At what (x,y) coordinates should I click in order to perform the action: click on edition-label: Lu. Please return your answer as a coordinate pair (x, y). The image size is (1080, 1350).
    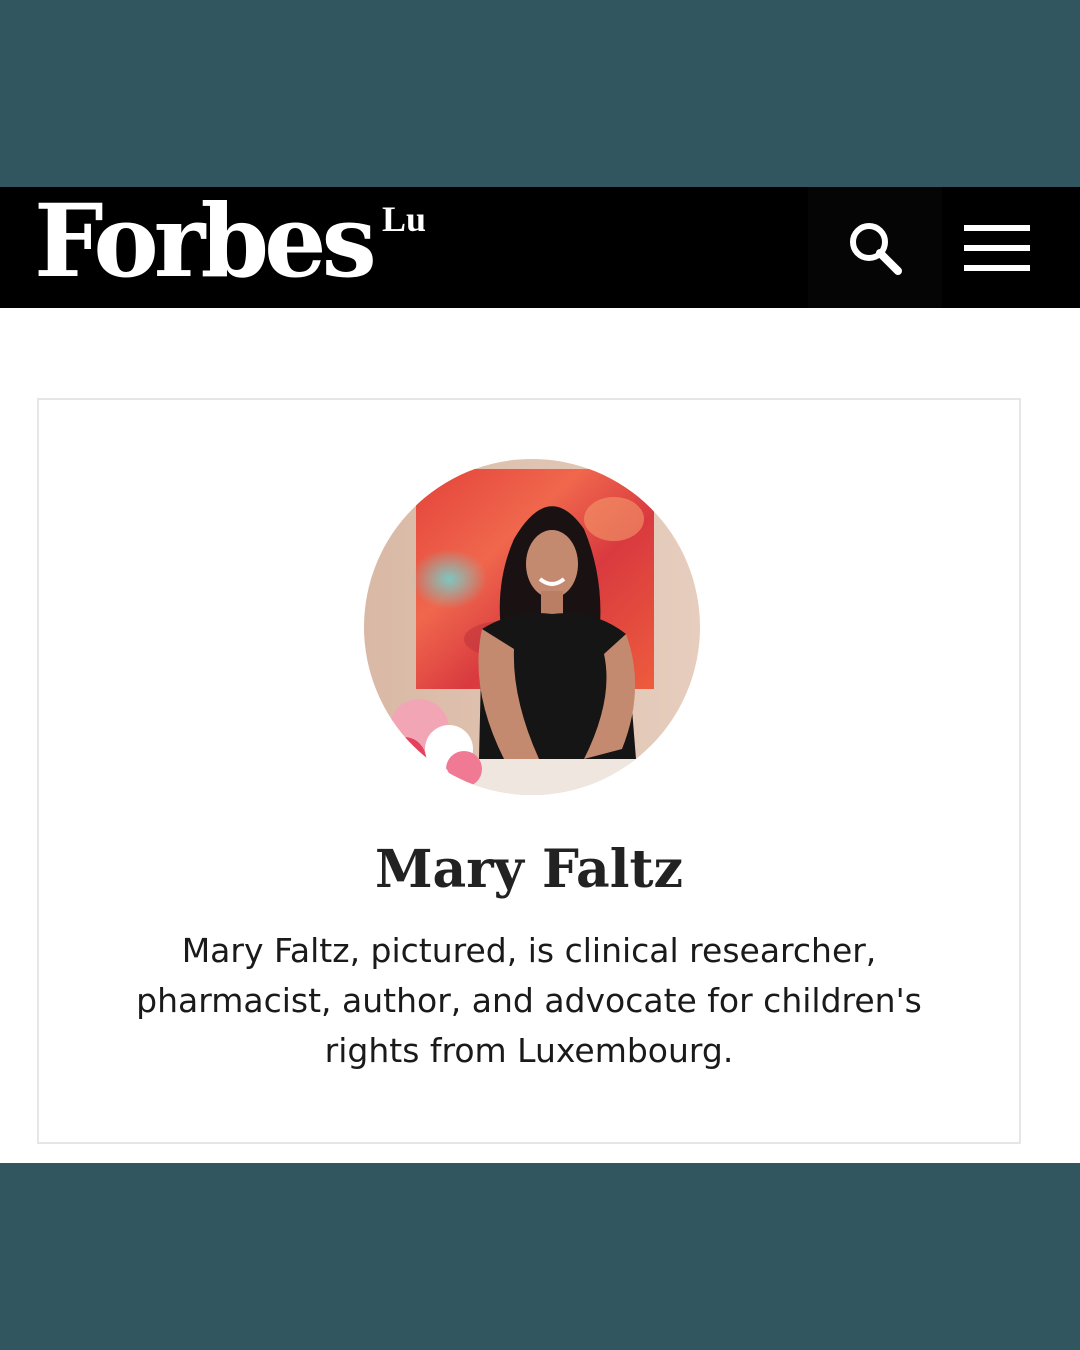
    Looking at the image, I should click on (404, 219).